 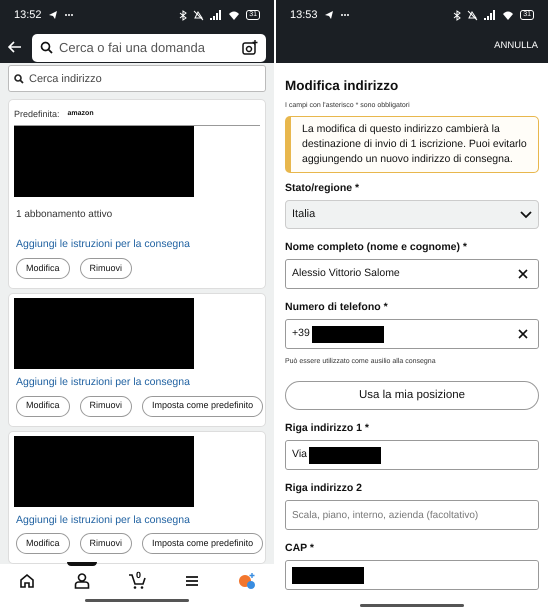 I want to click on input-field: Via, so click(x=412, y=455).